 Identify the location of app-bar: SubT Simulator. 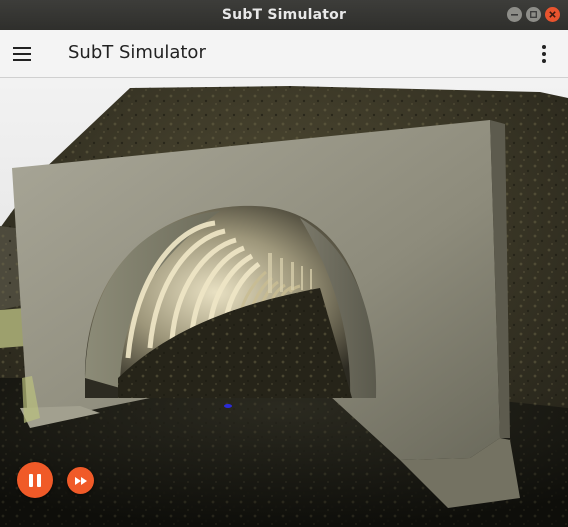
(284, 54).